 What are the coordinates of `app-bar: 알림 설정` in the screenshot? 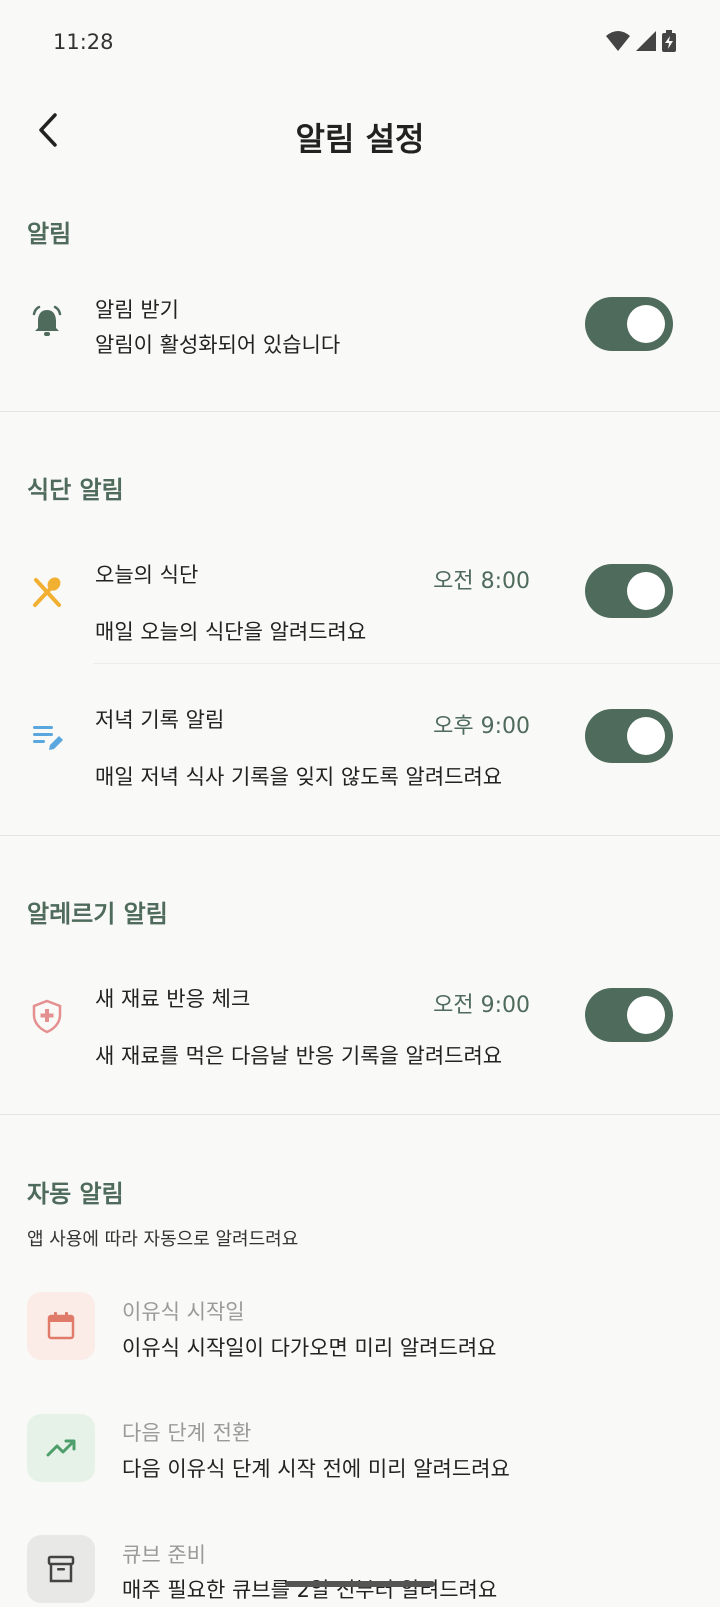 It's located at (360, 136).